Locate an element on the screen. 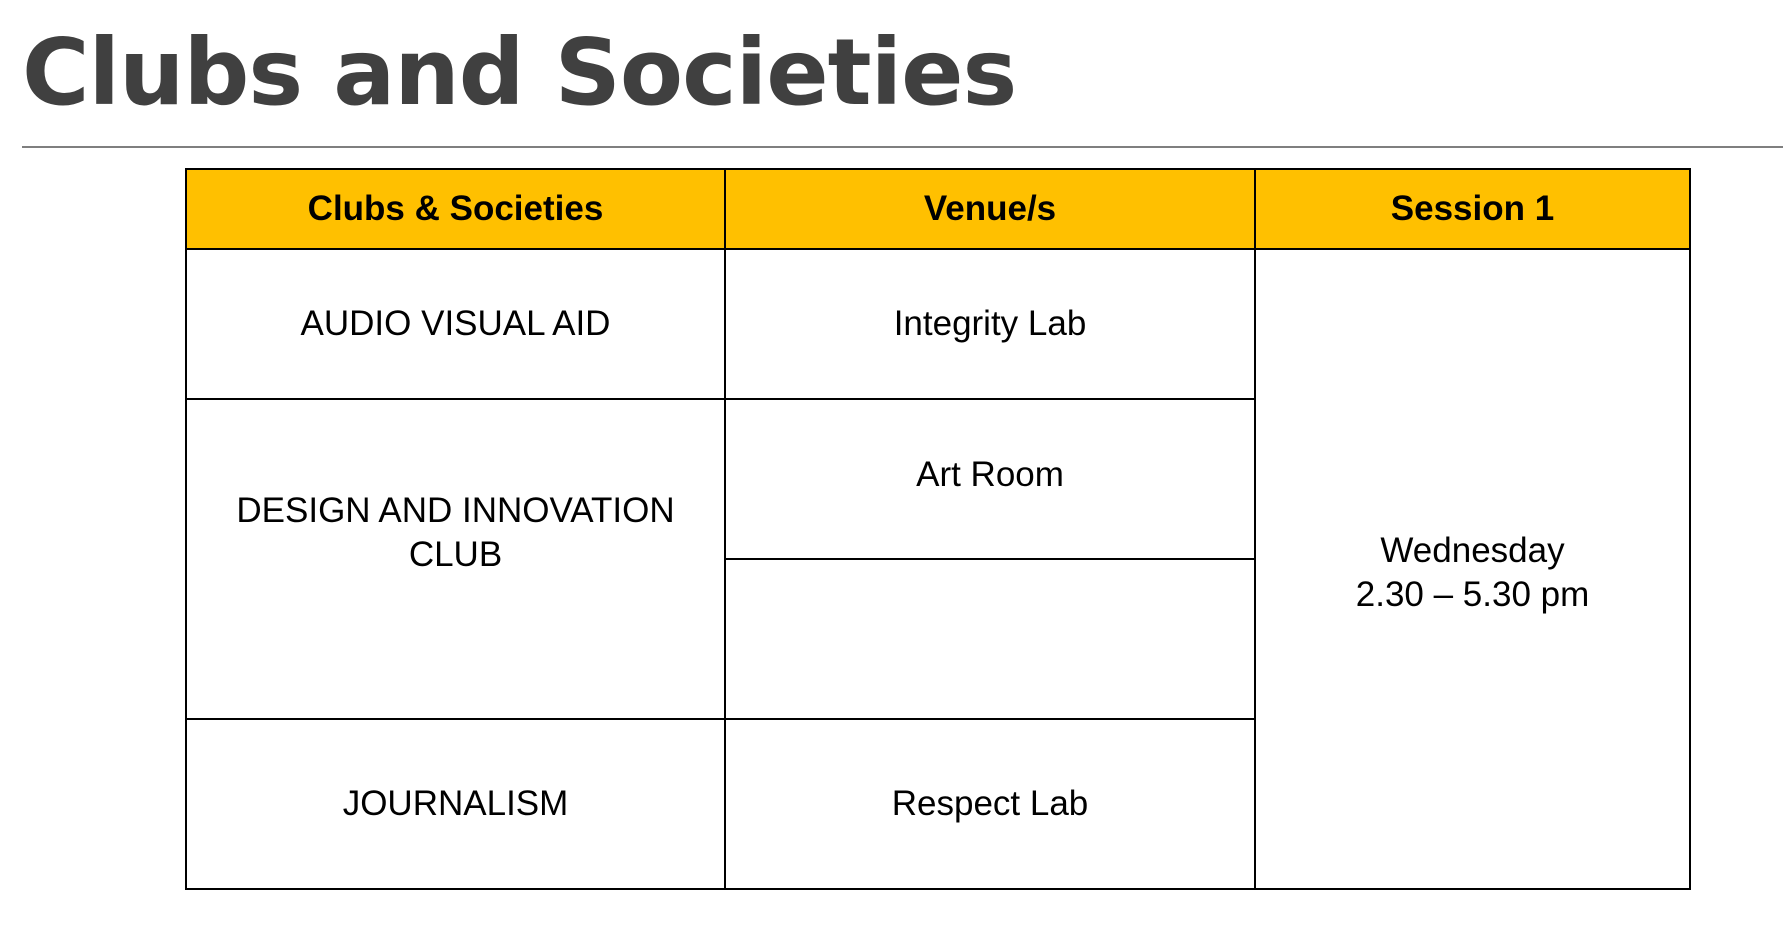  title-divider is located at coordinates (902, 147).